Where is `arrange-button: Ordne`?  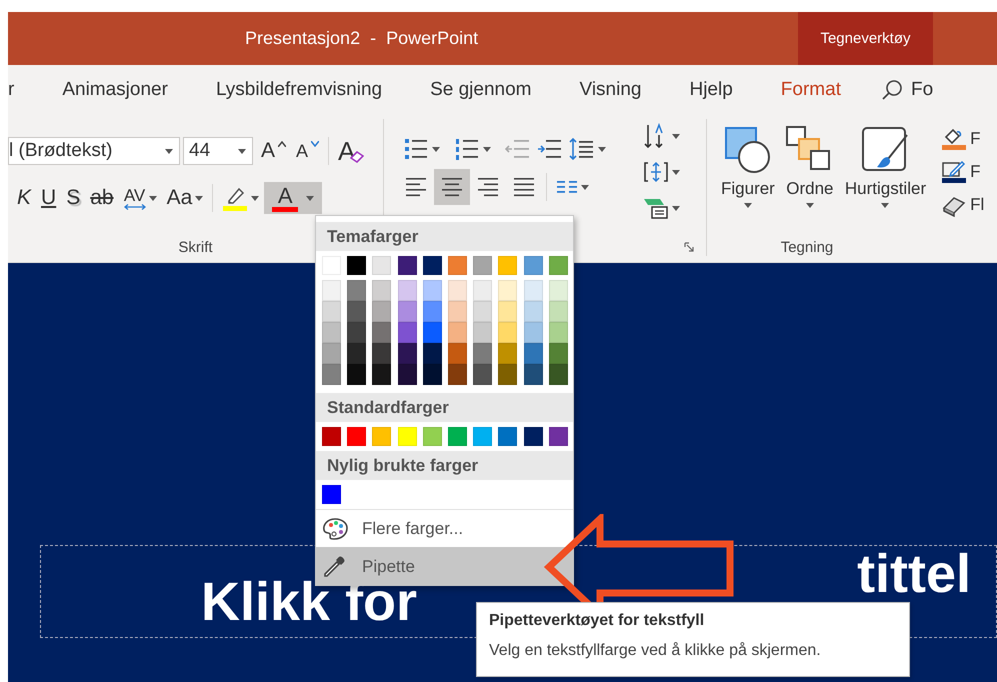
arrange-button: Ordne is located at coordinates (809, 166).